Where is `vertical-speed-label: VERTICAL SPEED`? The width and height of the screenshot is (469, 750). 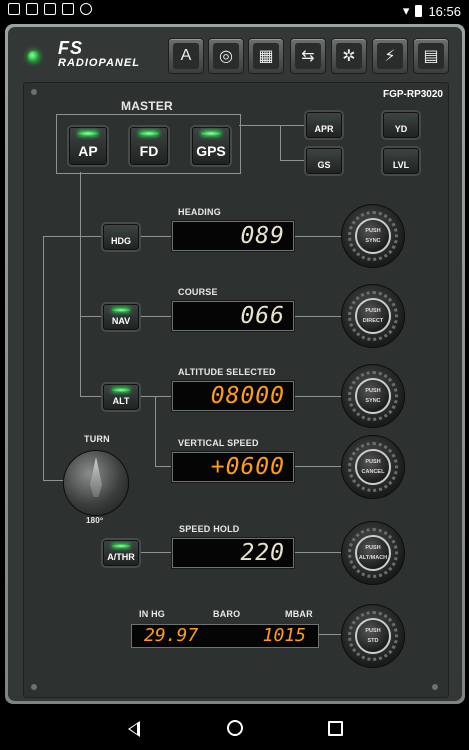
vertical-speed-label: VERTICAL SPEED is located at coordinates (218, 443).